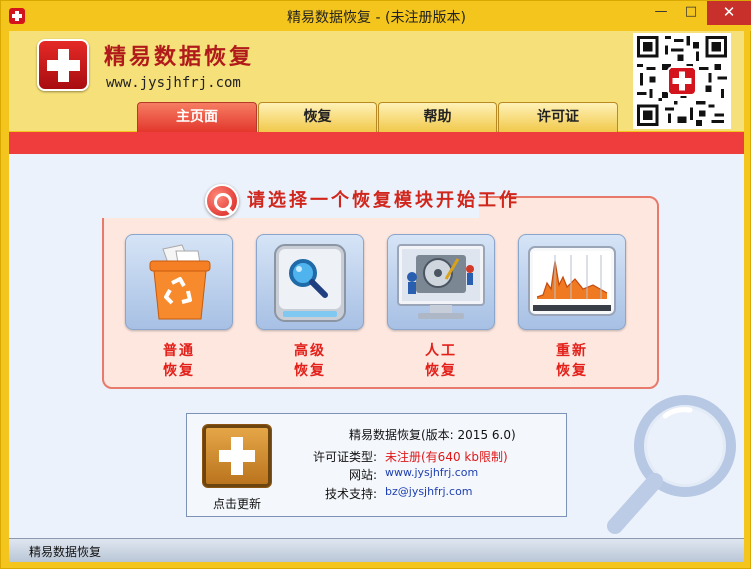 The height and width of the screenshot is (569, 751). I want to click on site-row: 网站: www.jysjhfrj.com, so click(422, 475).